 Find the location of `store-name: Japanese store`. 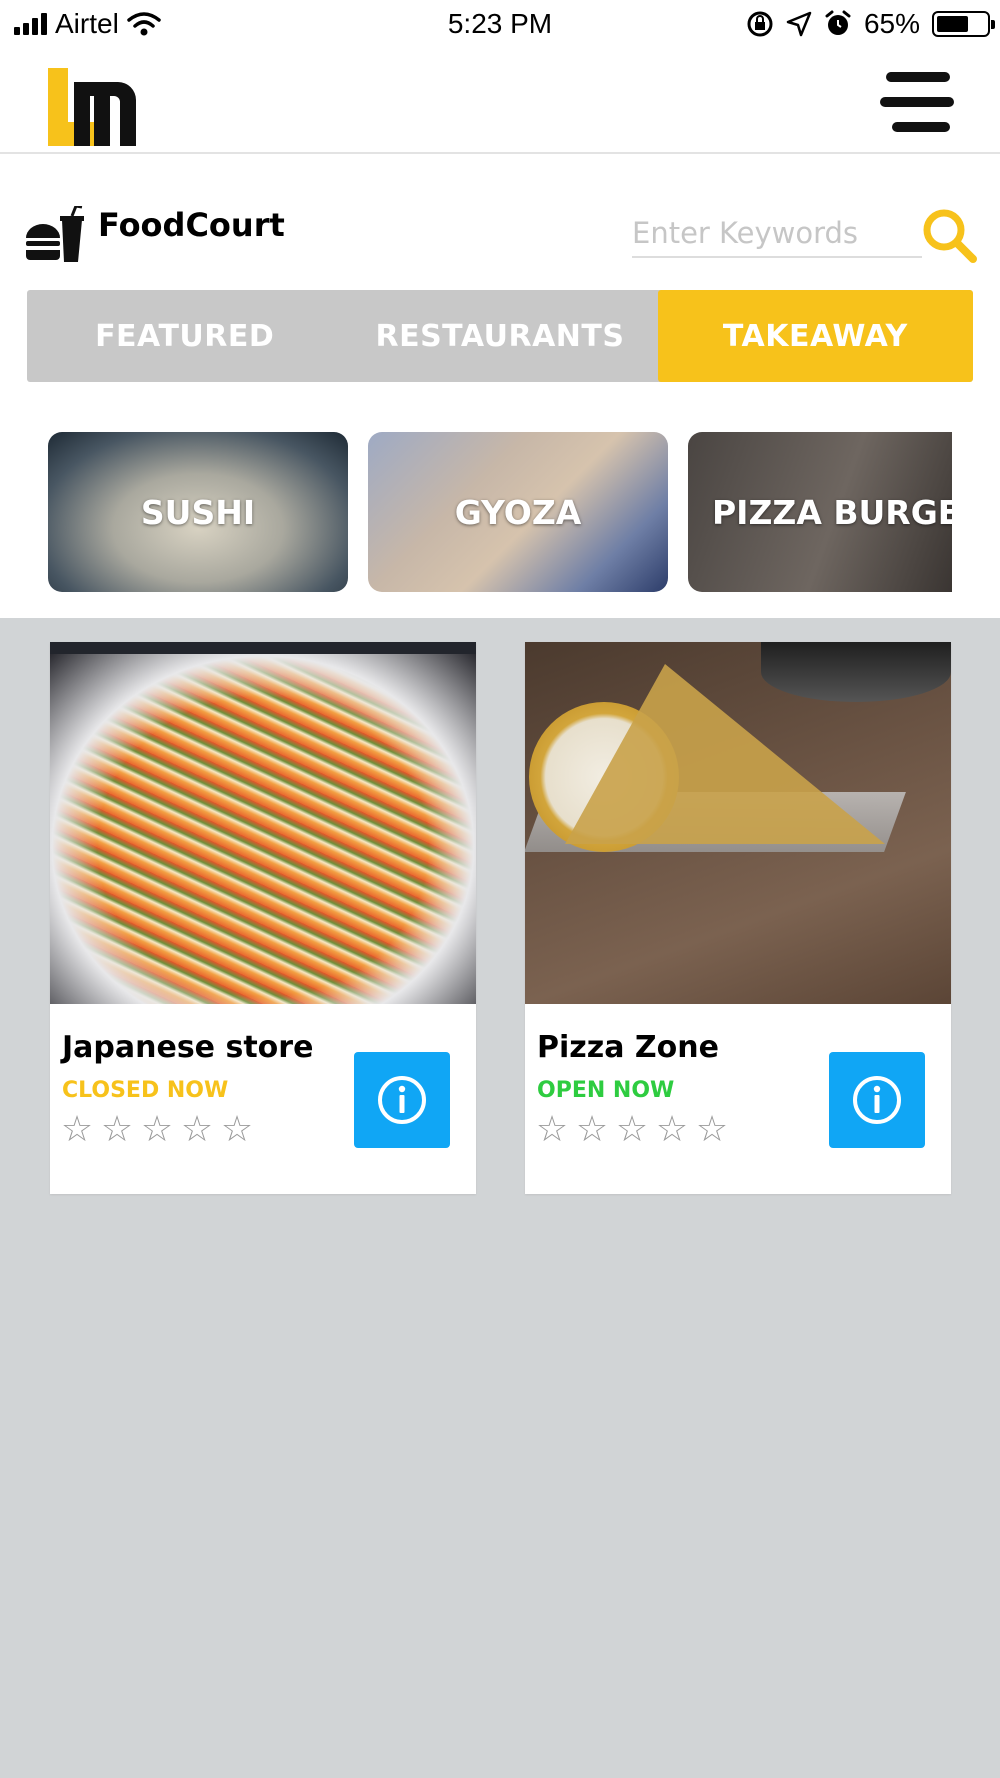

store-name: Japanese store is located at coordinates (188, 1047).